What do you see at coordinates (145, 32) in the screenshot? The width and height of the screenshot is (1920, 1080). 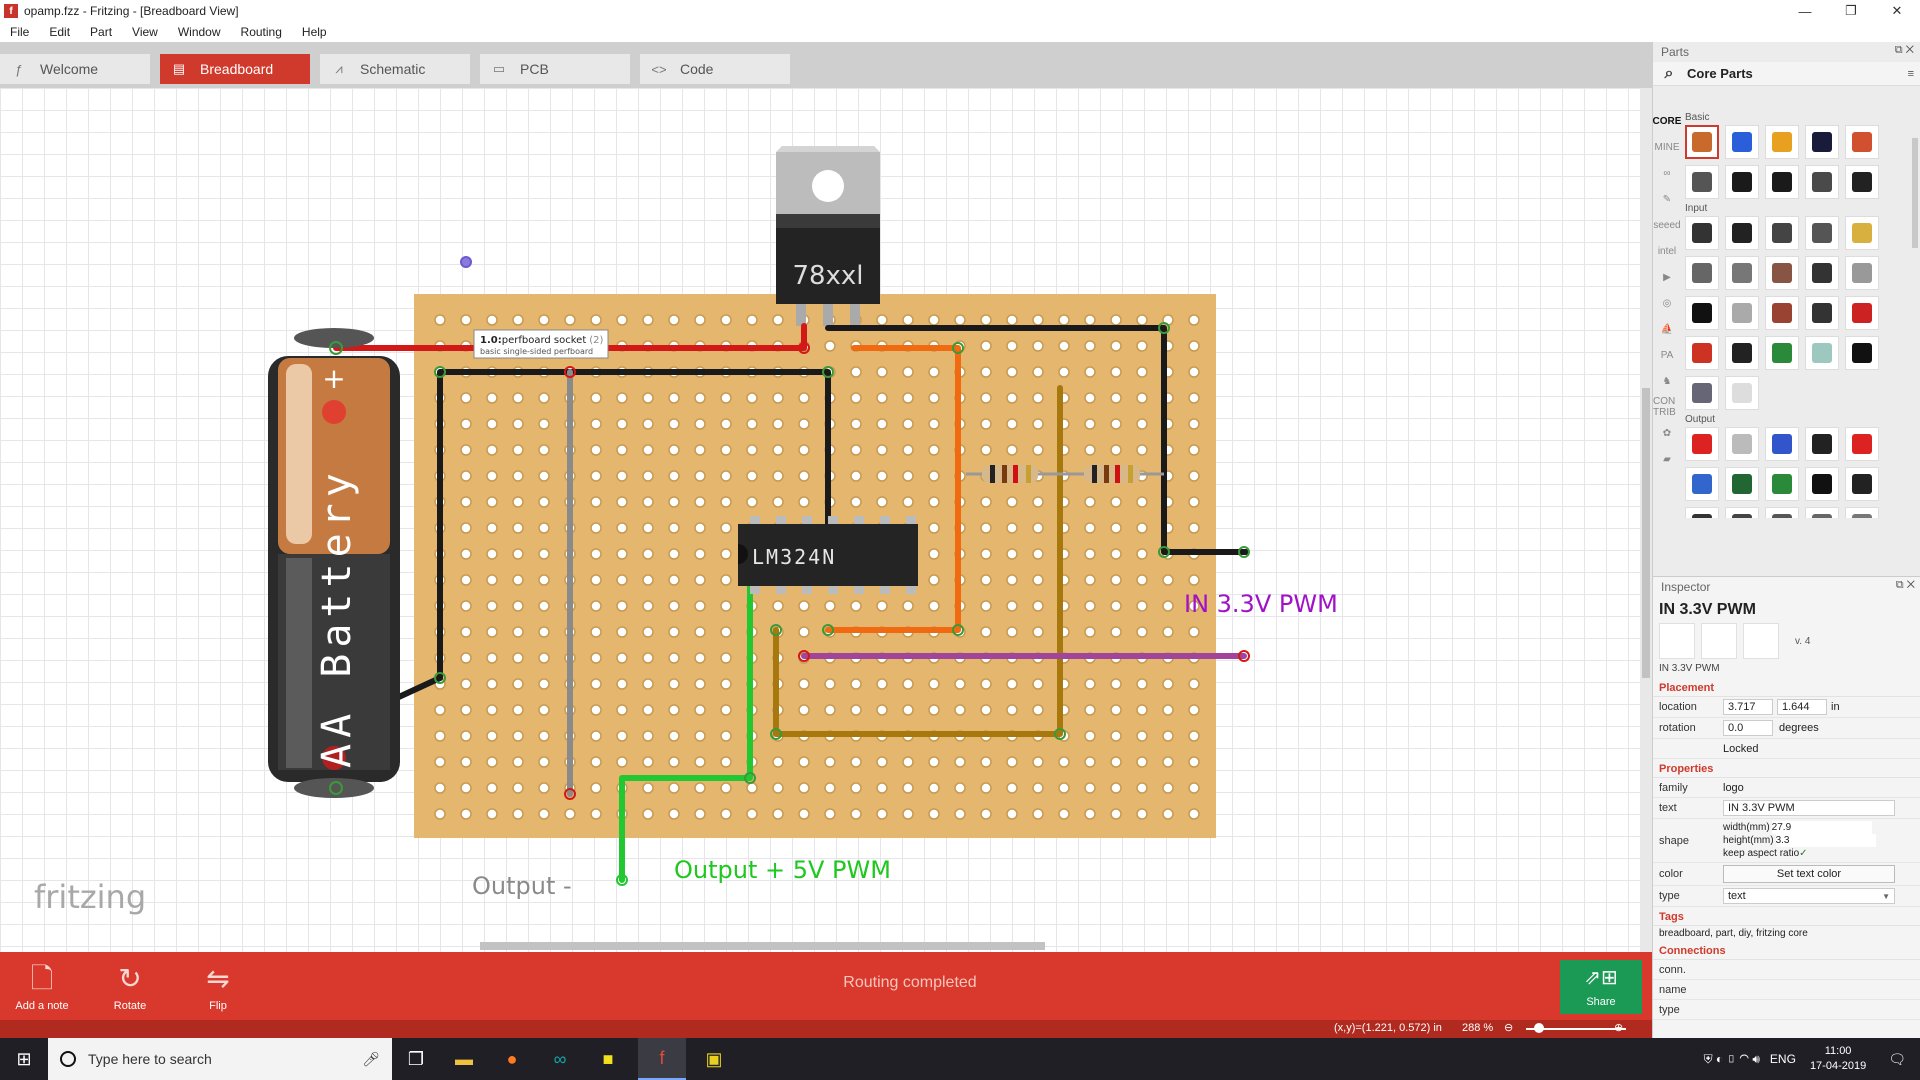 I see `menu-view: View` at bounding box center [145, 32].